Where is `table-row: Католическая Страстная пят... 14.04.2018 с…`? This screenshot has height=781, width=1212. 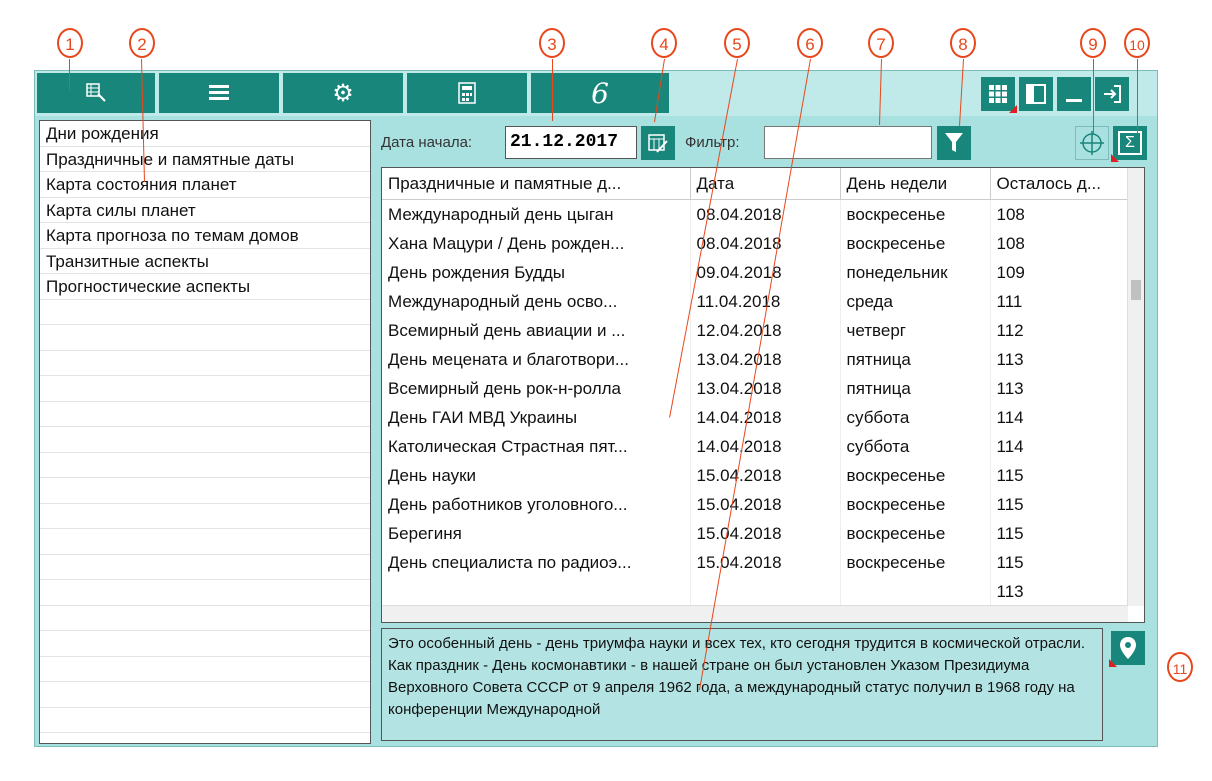 table-row: Католическая Страстная пят... 14.04.2018 с… is located at coordinates (756, 446).